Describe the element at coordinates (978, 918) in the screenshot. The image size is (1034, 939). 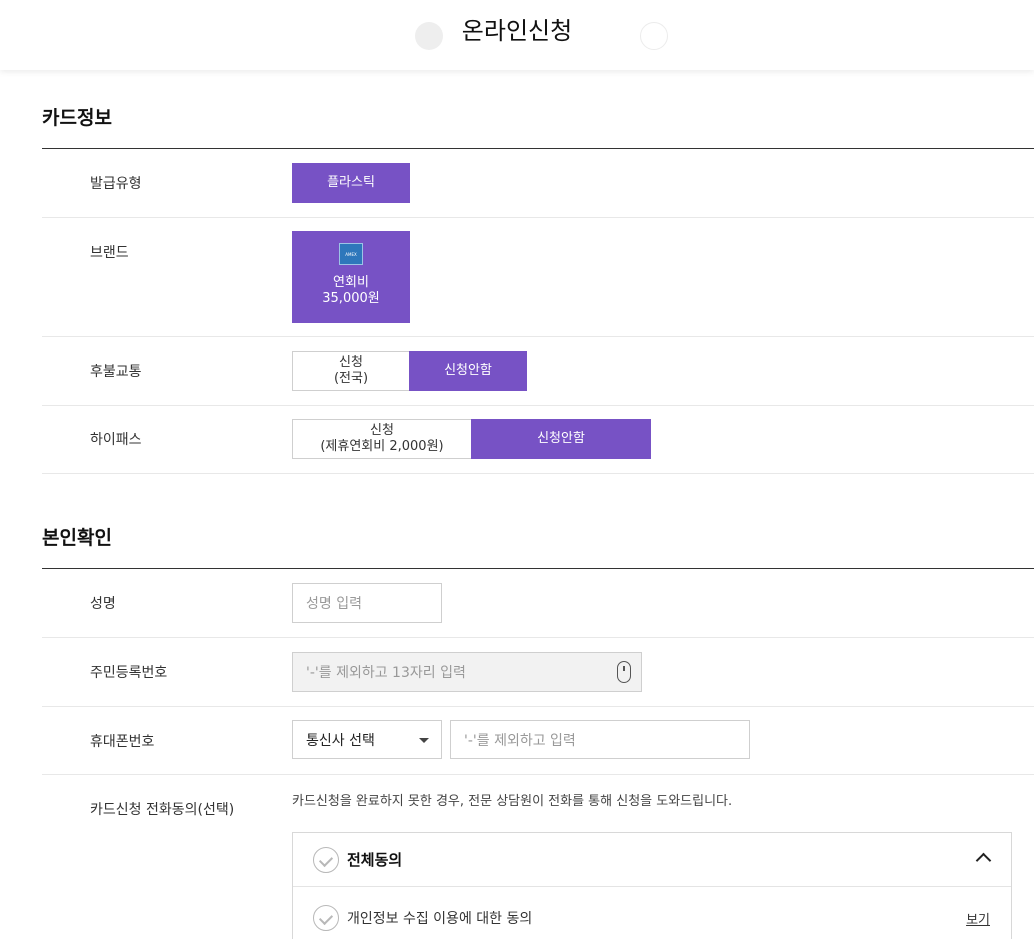
I see `view-link: 보기` at that location.